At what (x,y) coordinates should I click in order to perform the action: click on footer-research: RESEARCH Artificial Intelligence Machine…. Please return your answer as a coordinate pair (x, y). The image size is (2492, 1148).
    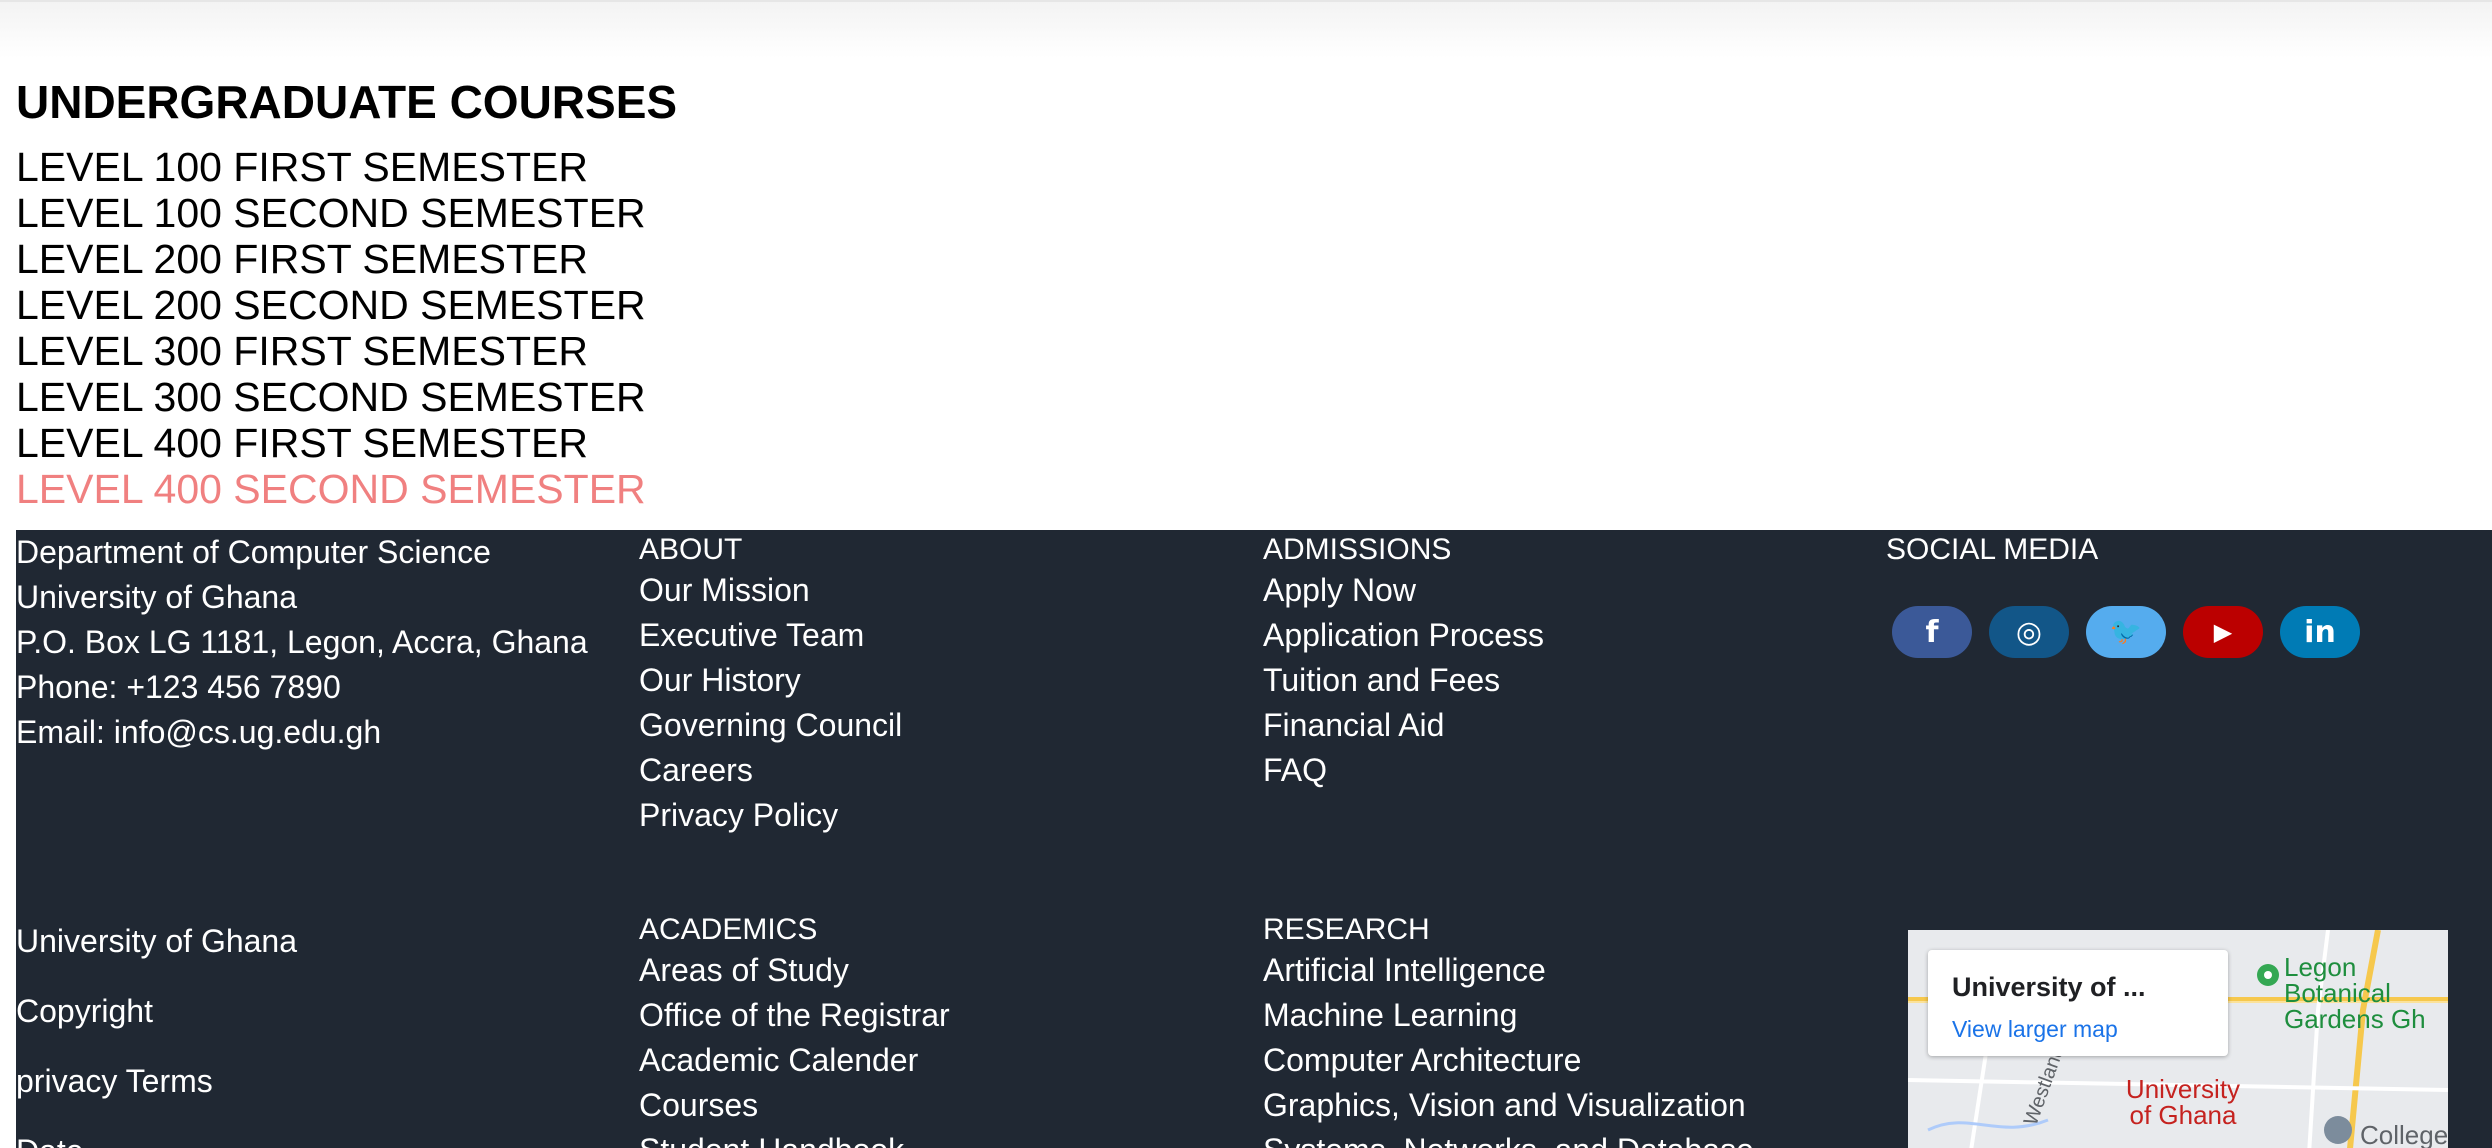
    Looking at the image, I should click on (1583, 1030).